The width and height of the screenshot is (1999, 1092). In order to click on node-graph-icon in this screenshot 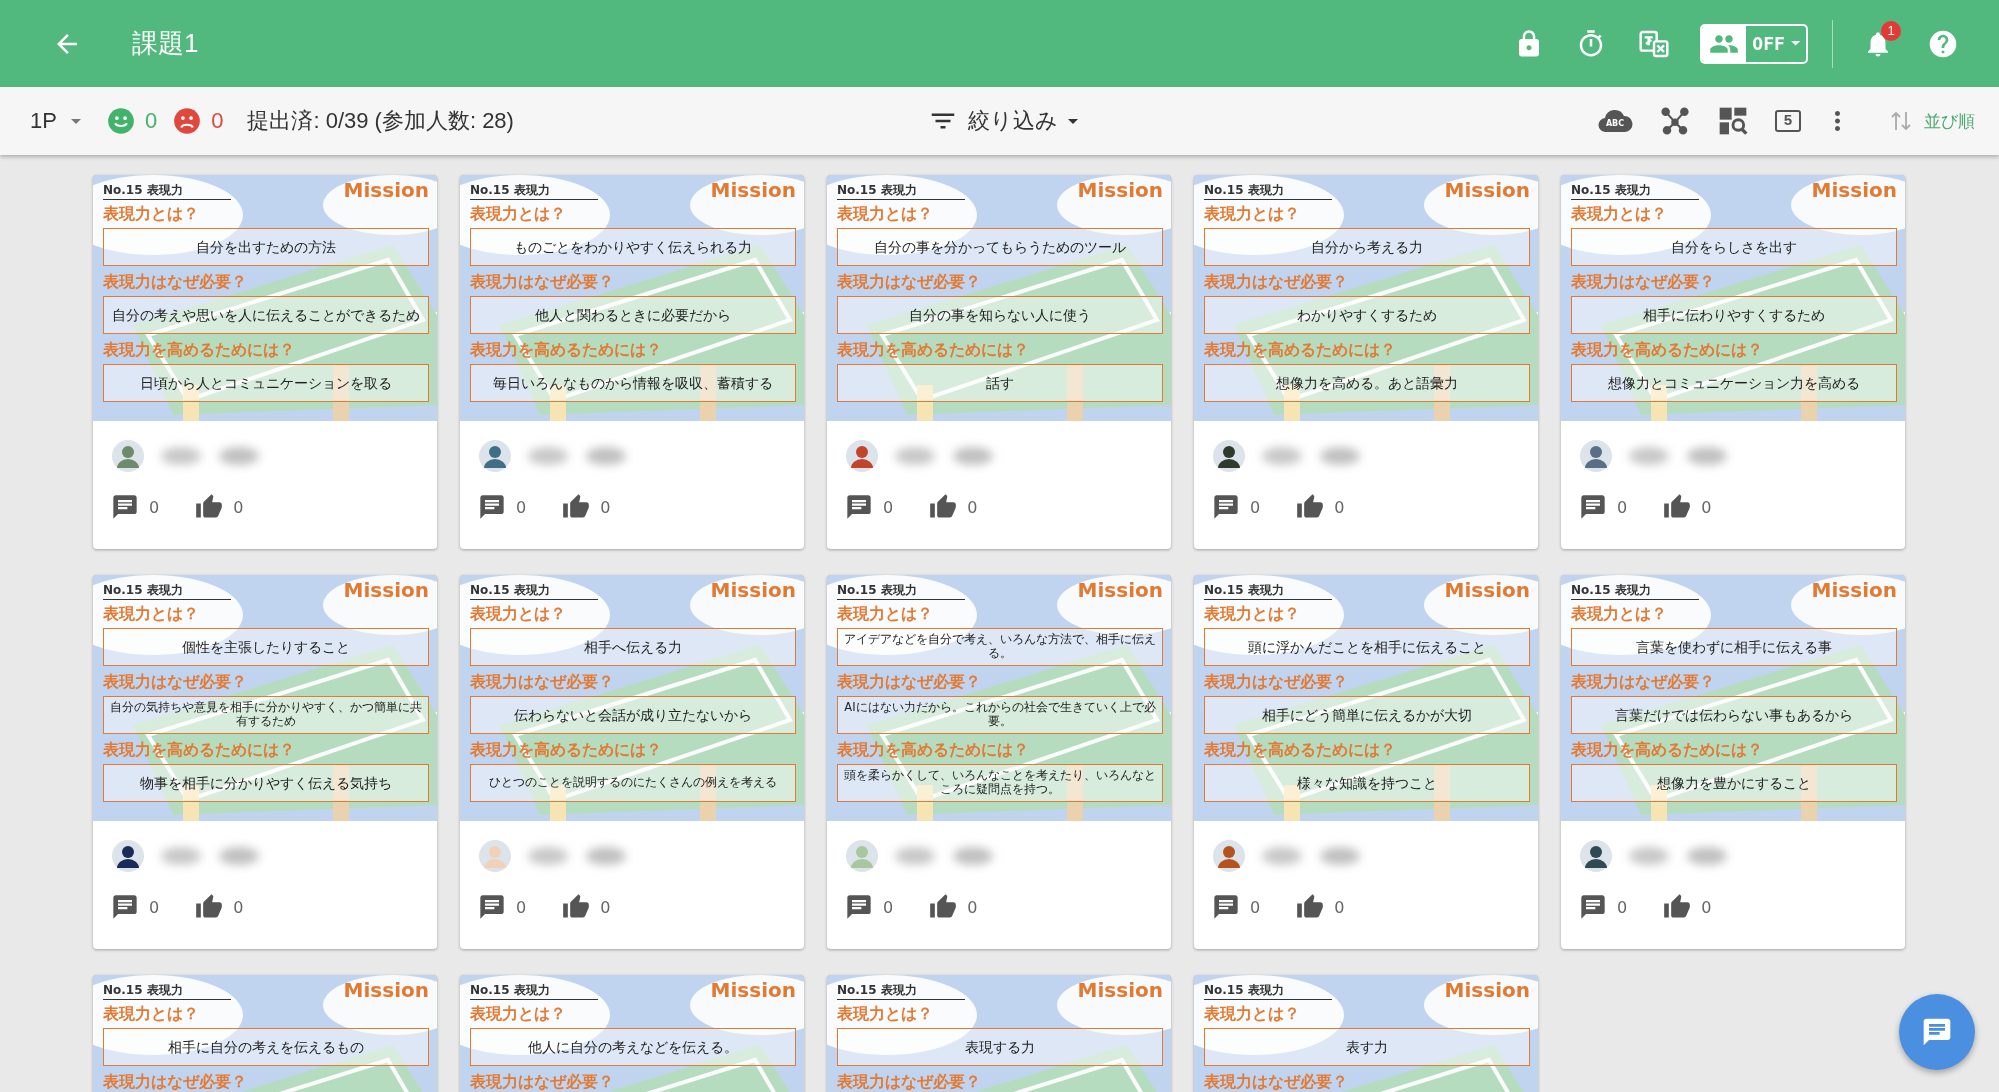, I will do `click(1675, 121)`.